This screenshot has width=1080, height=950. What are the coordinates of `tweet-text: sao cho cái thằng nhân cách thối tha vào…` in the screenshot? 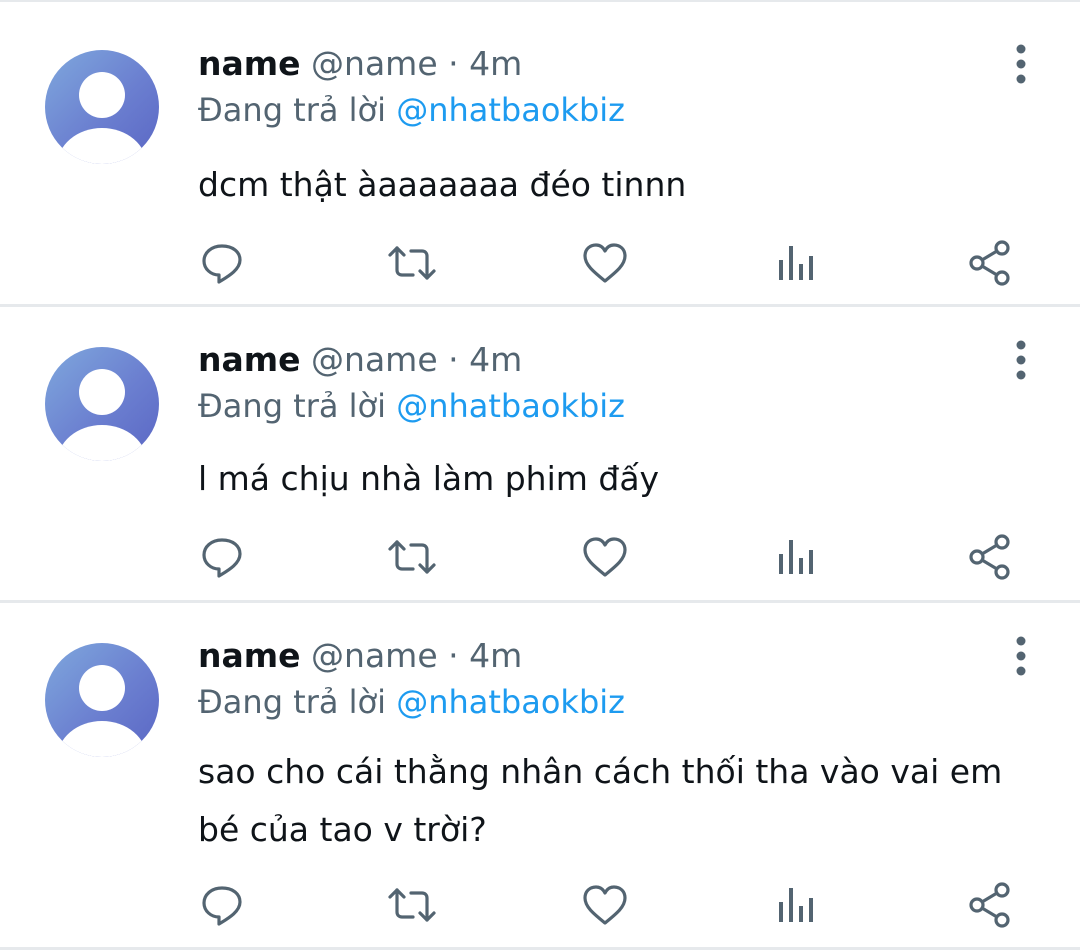 It's located at (600, 800).